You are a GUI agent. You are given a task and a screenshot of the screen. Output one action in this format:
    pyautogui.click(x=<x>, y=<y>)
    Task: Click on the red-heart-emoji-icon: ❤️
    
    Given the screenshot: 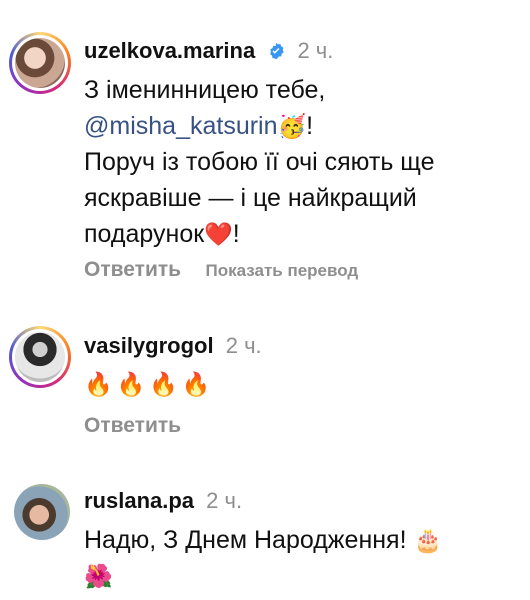 What is the action you would take?
    pyautogui.click(x=218, y=234)
    